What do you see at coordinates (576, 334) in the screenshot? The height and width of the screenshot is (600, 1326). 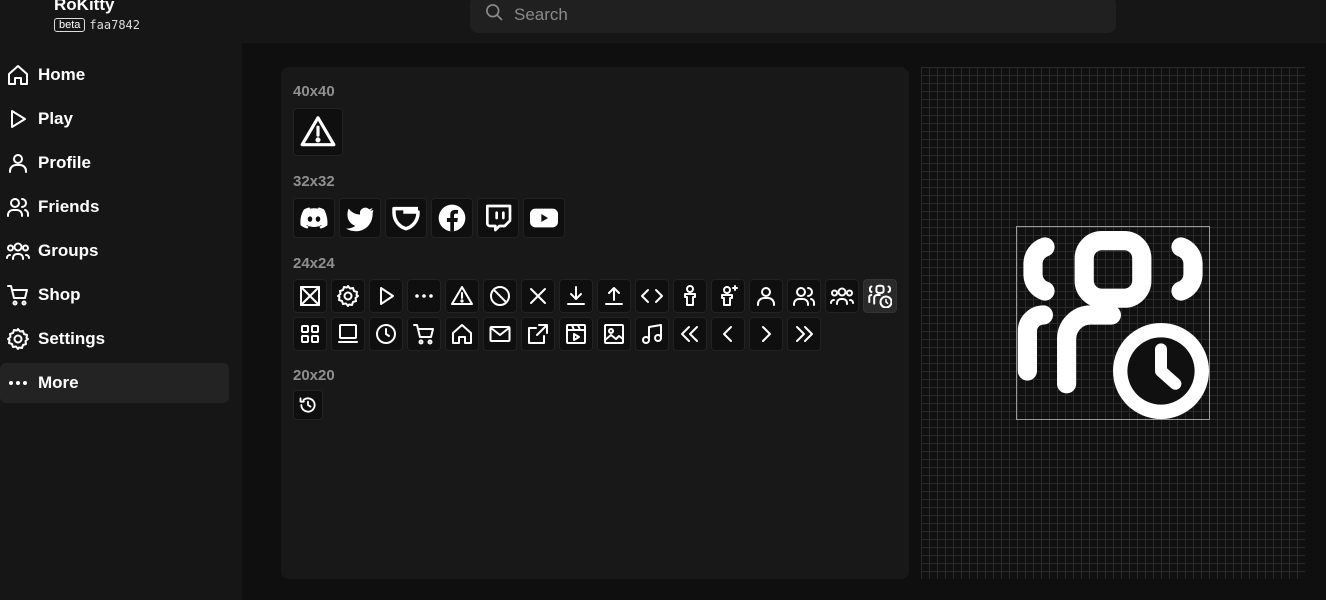 I see `video-icon` at bounding box center [576, 334].